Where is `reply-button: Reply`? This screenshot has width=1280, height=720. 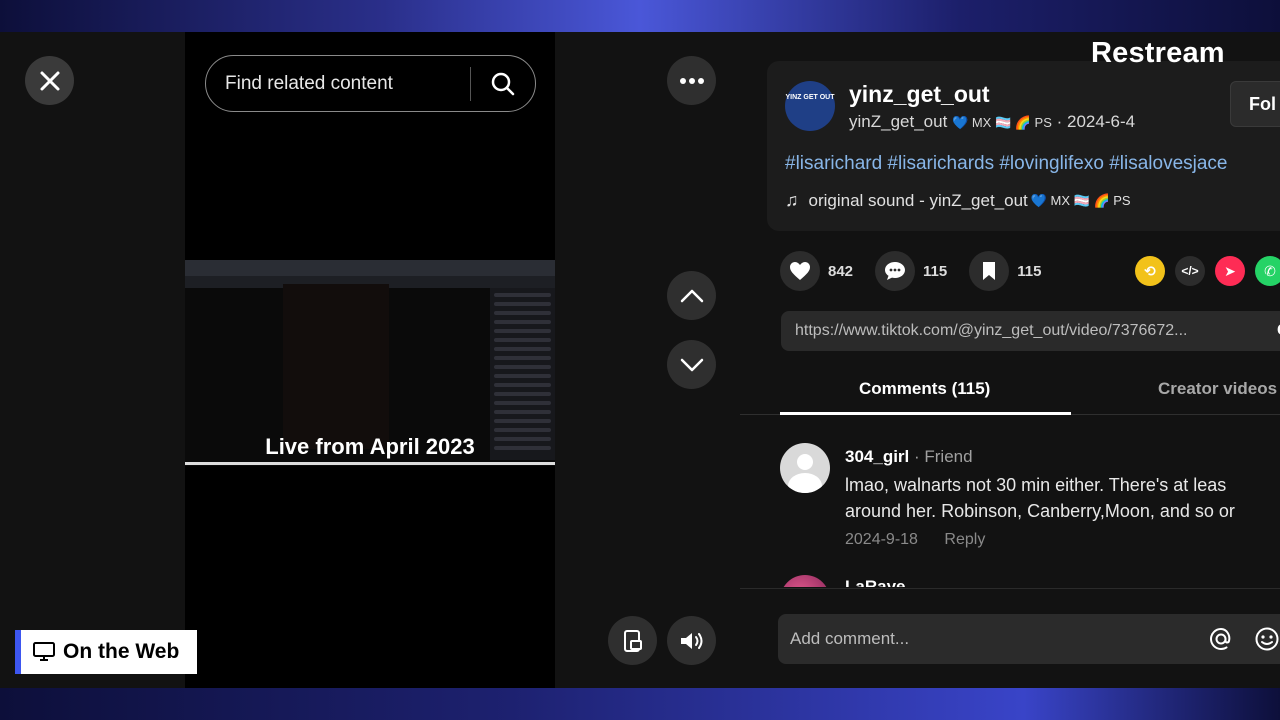 reply-button: Reply is located at coordinates (964, 539).